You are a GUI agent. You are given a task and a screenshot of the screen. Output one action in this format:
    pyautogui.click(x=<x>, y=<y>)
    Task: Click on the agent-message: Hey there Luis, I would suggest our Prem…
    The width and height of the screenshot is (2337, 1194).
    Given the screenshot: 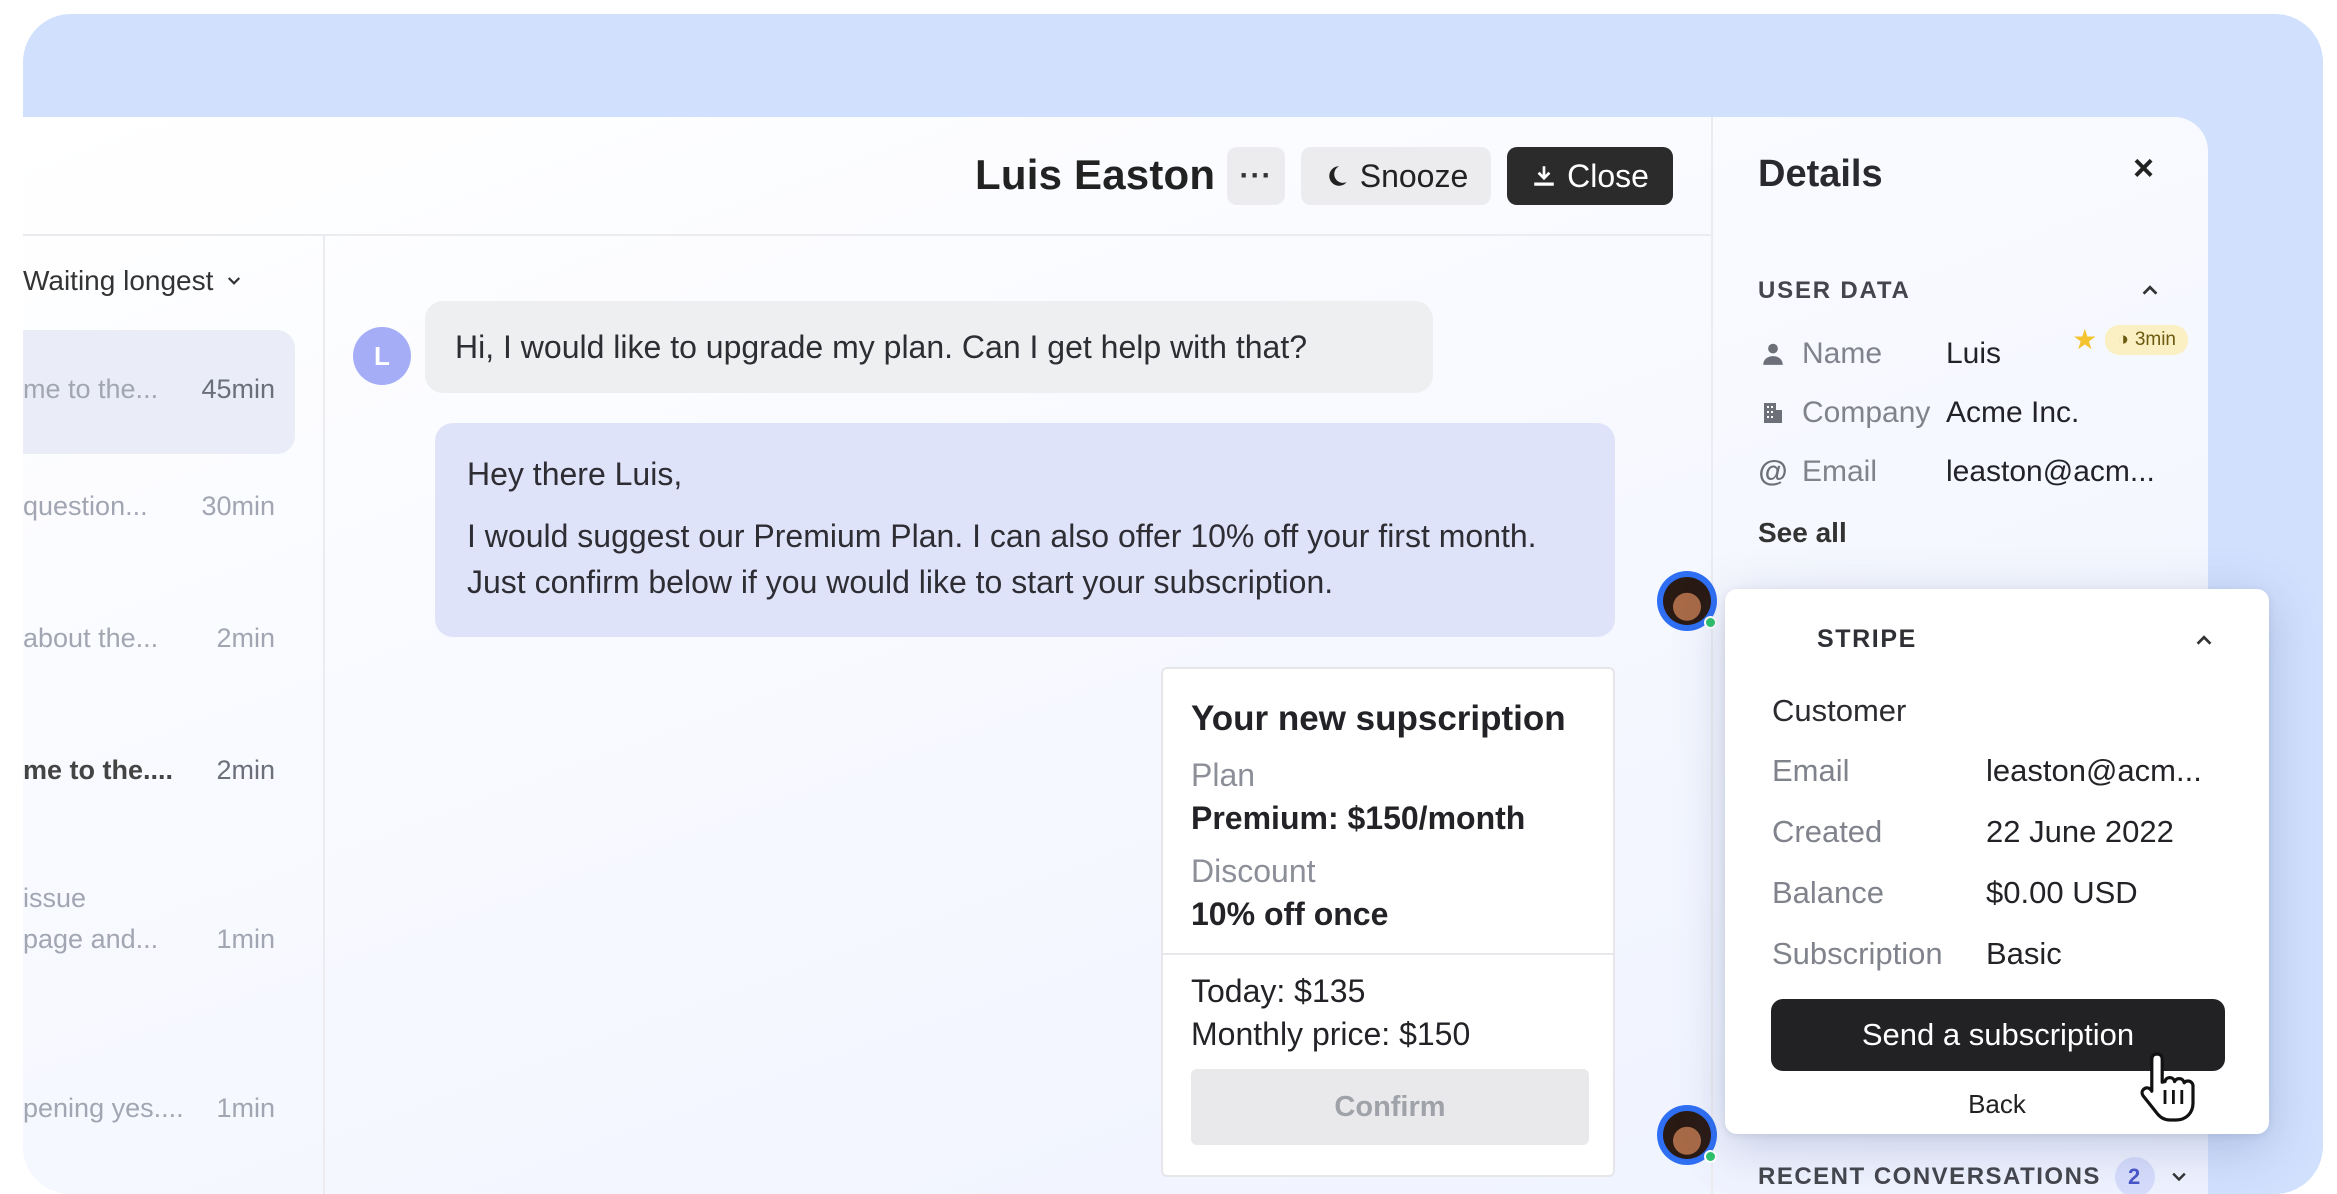 What is the action you would take?
    pyautogui.click(x=1025, y=530)
    